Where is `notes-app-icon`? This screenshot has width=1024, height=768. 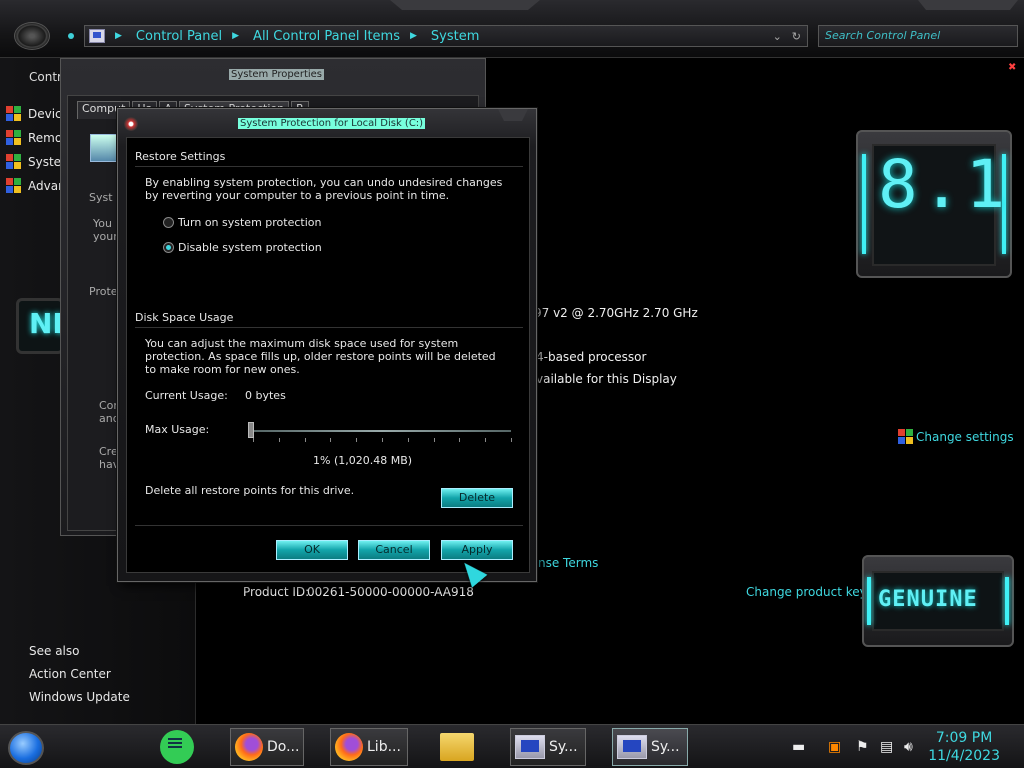
notes-app-icon is located at coordinates (177, 747).